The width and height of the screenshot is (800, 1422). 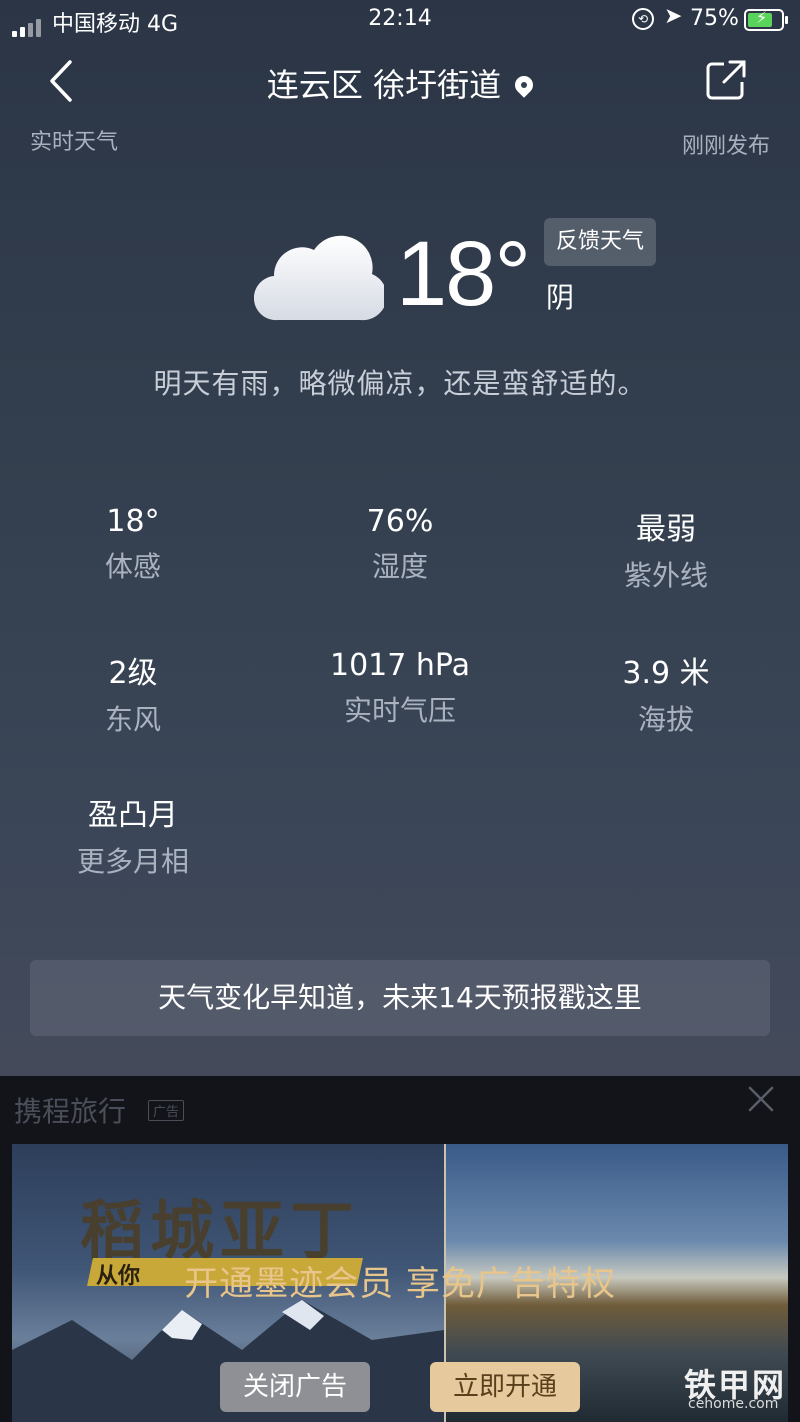 What do you see at coordinates (560, 297) in the screenshot?
I see `weather-condition: 阴` at bounding box center [560, 297].